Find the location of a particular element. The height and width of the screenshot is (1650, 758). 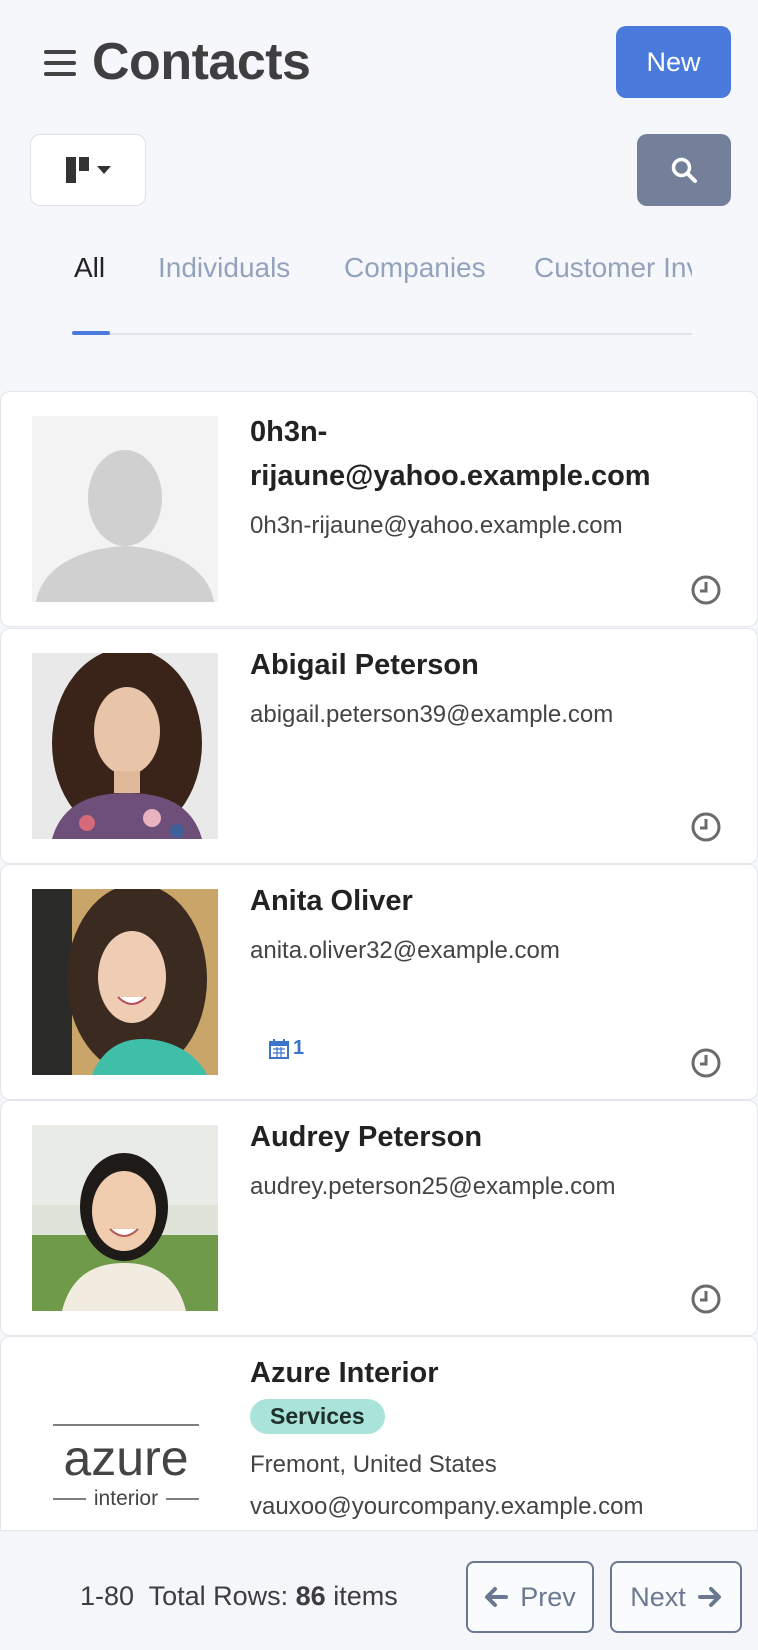

next-button: Next is located at coordinates (676, 1597).